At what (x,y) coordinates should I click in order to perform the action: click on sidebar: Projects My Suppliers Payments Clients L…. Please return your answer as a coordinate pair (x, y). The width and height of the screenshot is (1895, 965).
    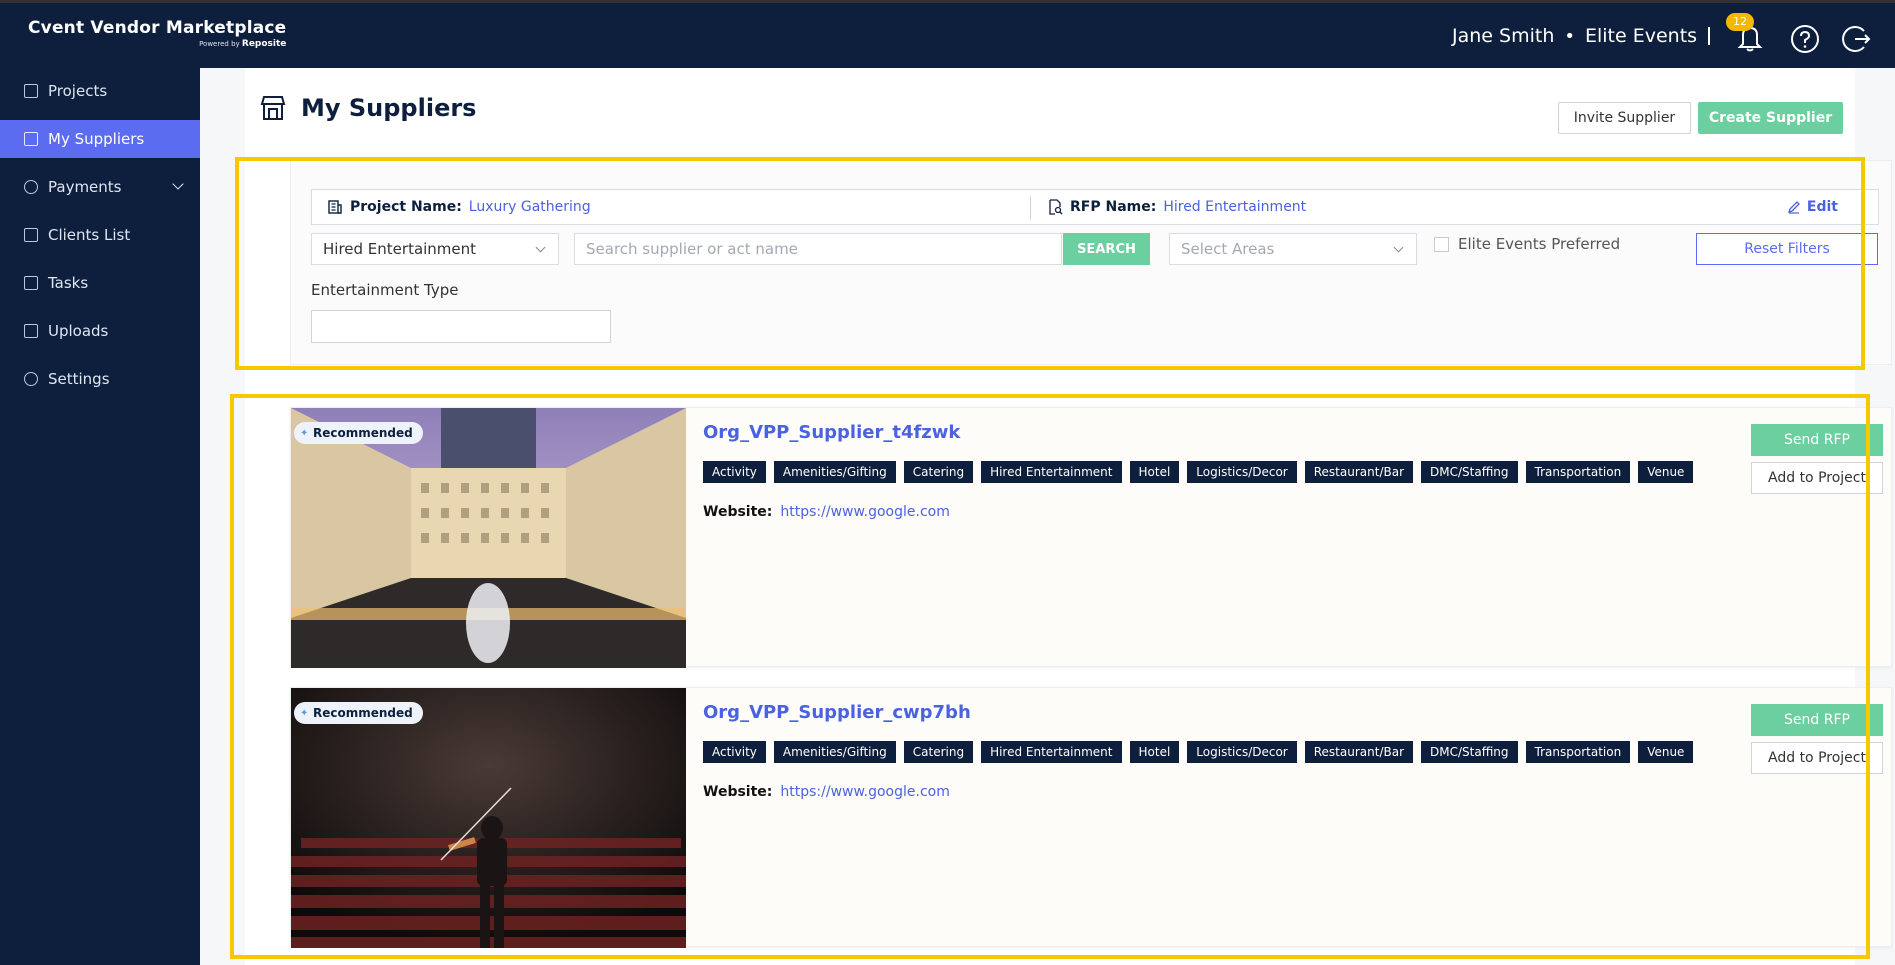
    Looking at the image, I should click on (100, 516).